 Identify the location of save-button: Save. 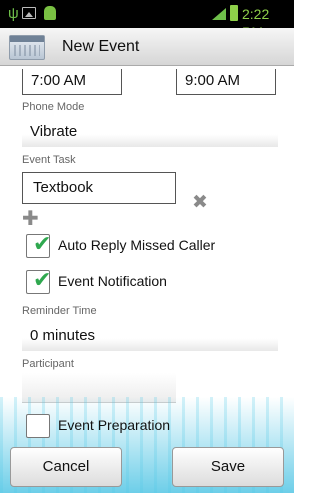
(228, 467).